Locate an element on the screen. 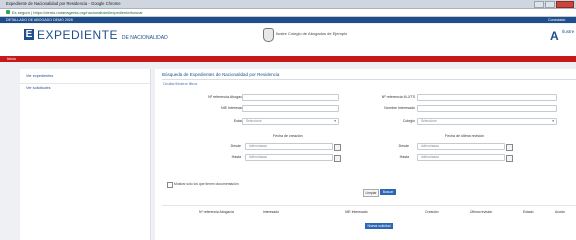 The image size is (576, 240). colegio-value: Seleccione is located at coordinates (429, 121).